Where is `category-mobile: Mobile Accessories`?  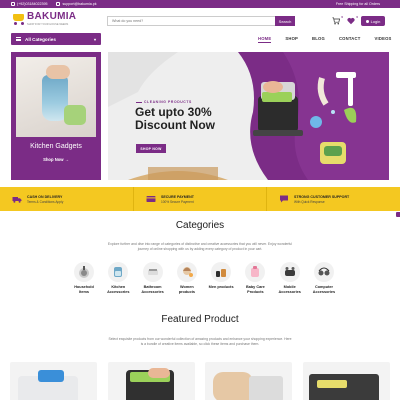
category-mobile: Mobile Accessories is located at coordinates (290, 278).